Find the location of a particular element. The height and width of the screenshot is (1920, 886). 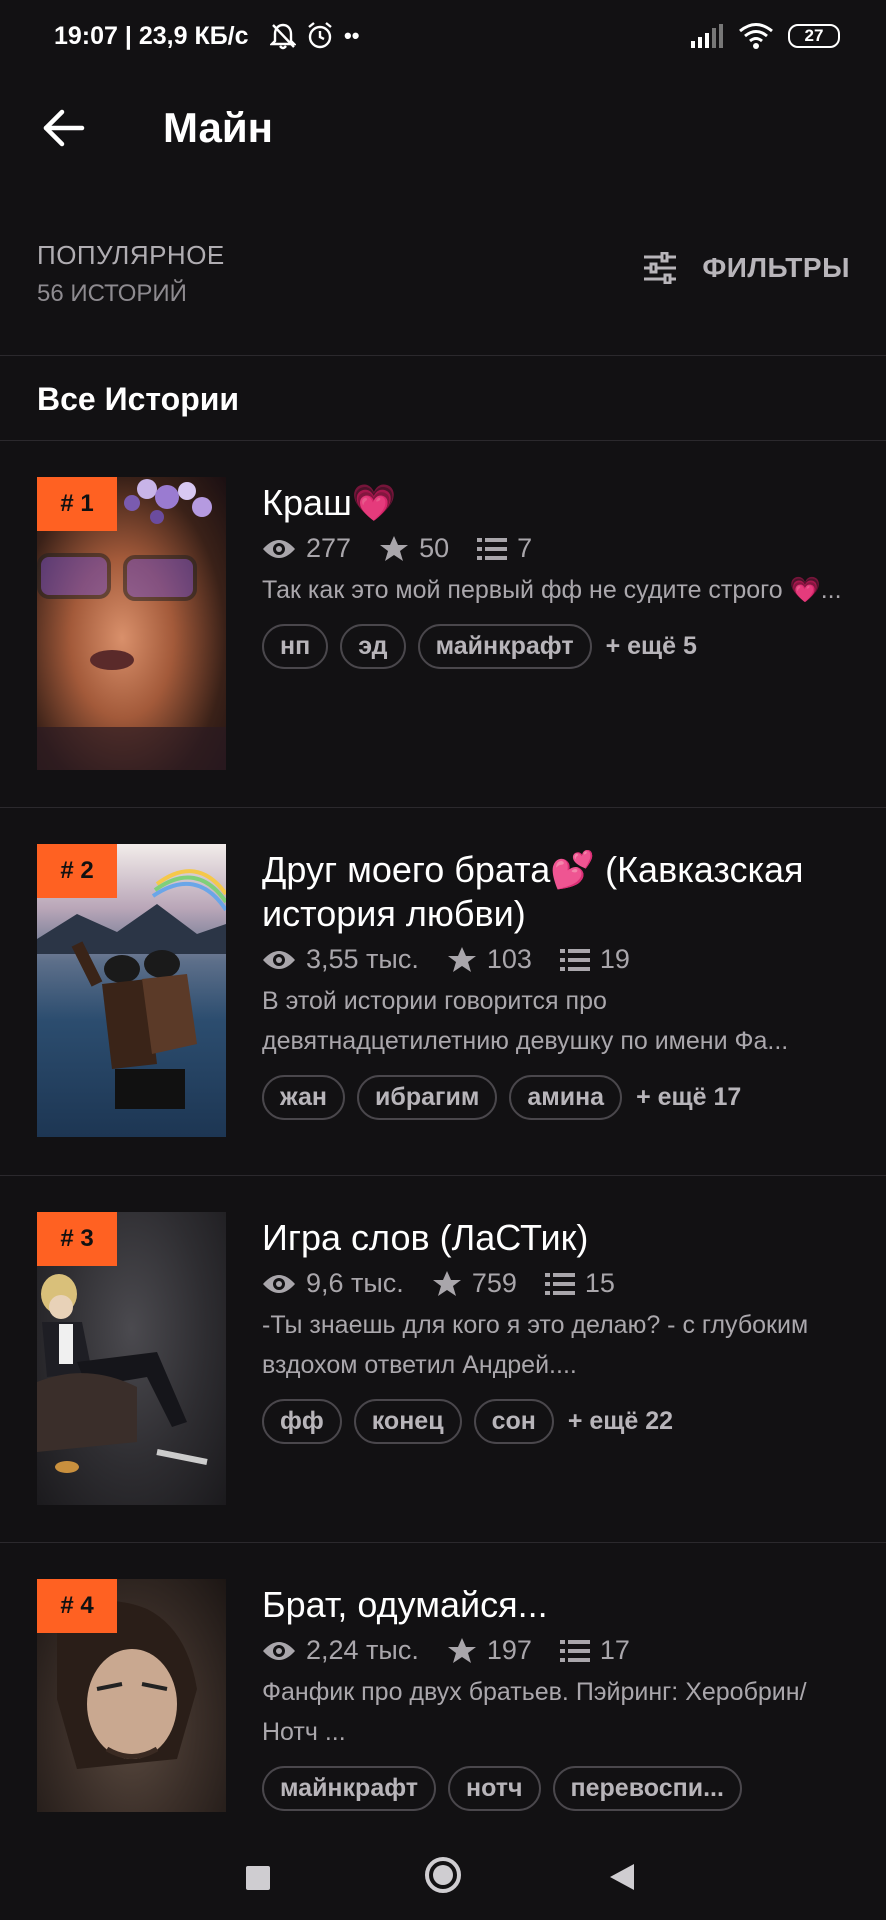

views-stat: 3,55 тыс. is located at coordinates (340, 959).